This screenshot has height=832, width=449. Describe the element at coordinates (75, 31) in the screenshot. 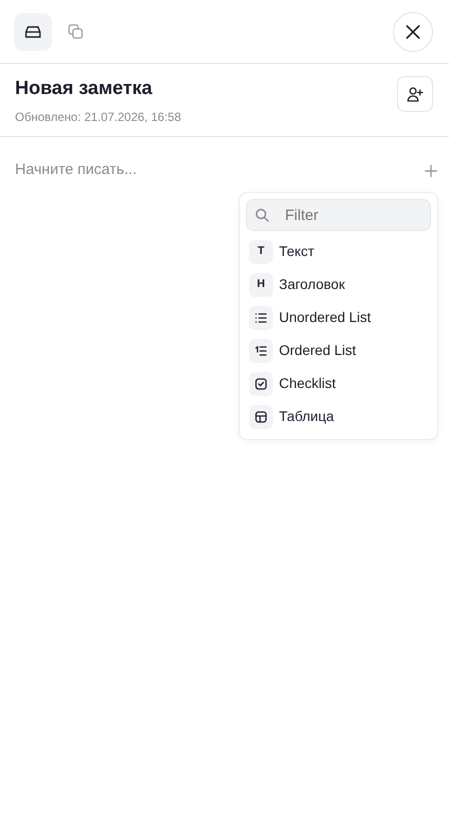

I see `copy-icon` at that location.